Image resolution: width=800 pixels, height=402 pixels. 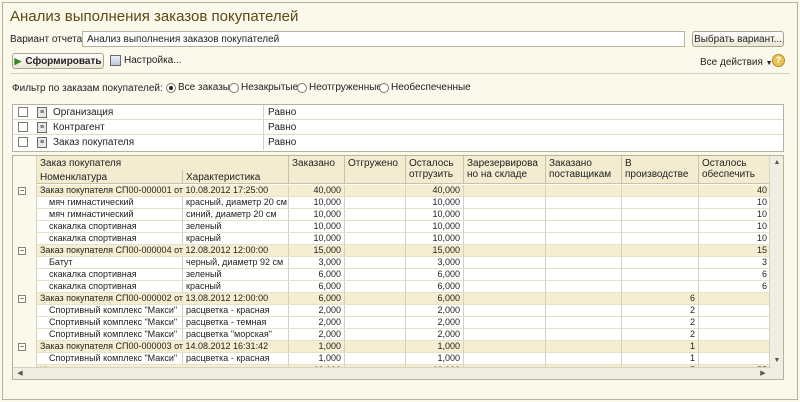 I want to click on vertical-scrollbar: ▲ ▼, so click(x=776, y=267).